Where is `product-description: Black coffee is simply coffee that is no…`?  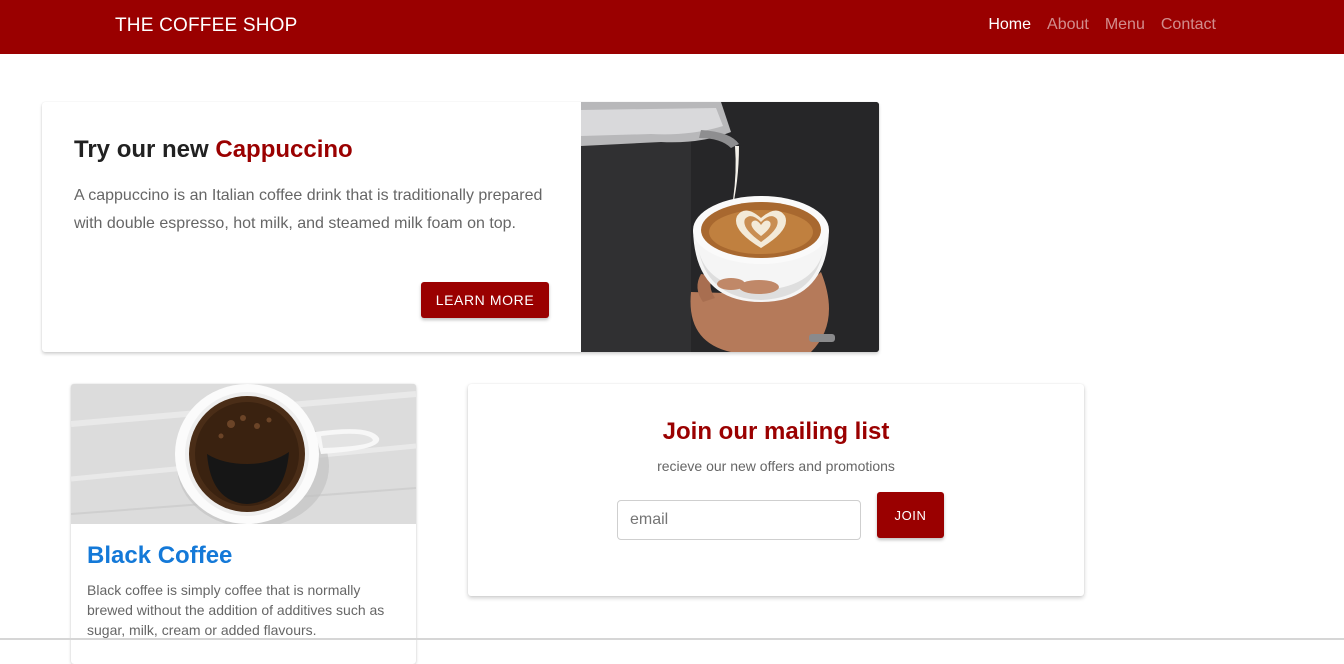 product-description: Black coffee is simply coffee that is no… is located at coordinates (236, 610).